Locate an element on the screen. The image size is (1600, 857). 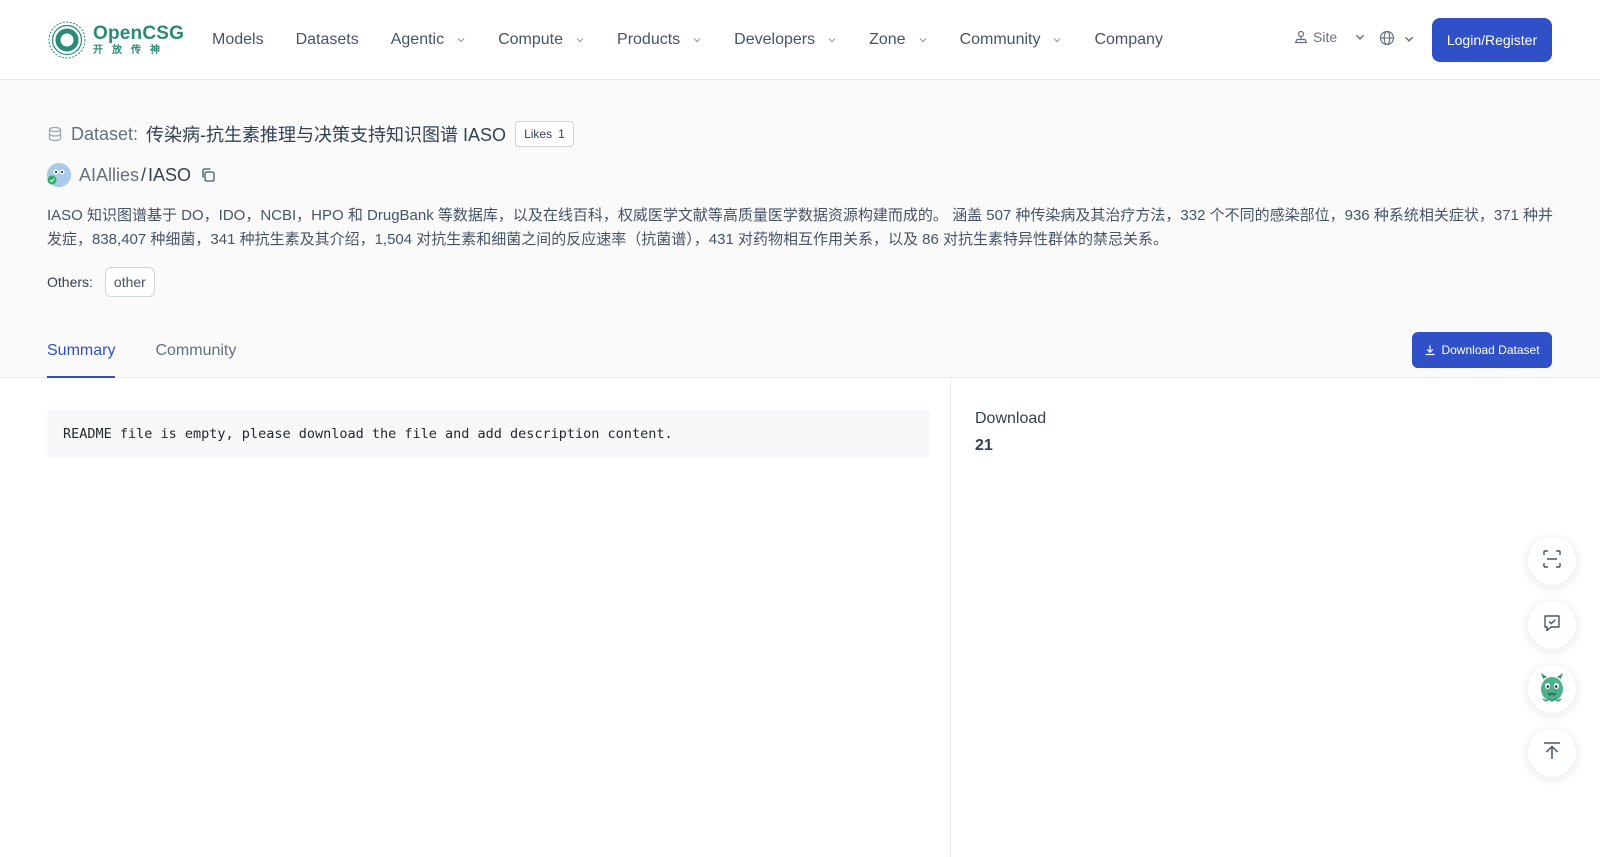
opencsg-logo: OpenCSG 开放传神 is located at coordinates (115, 40).